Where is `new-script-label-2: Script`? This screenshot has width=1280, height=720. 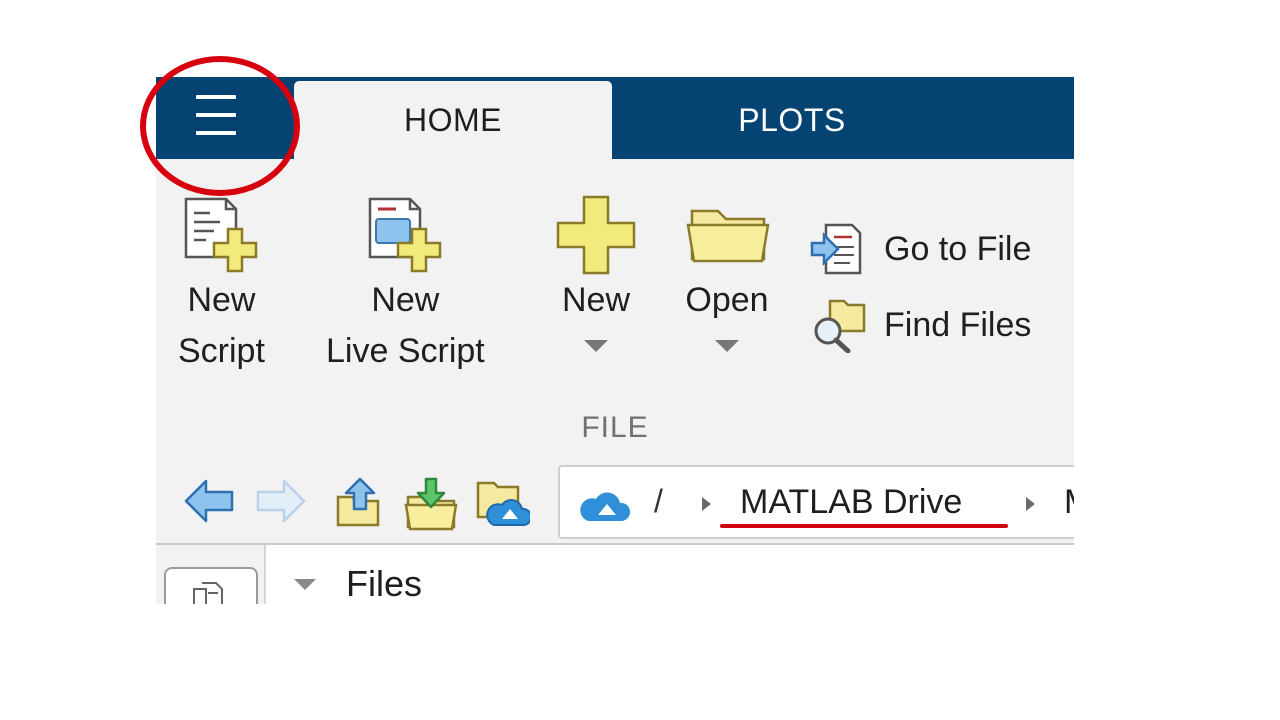
new-script-label-2: Script is located at coordinates (221, 351).